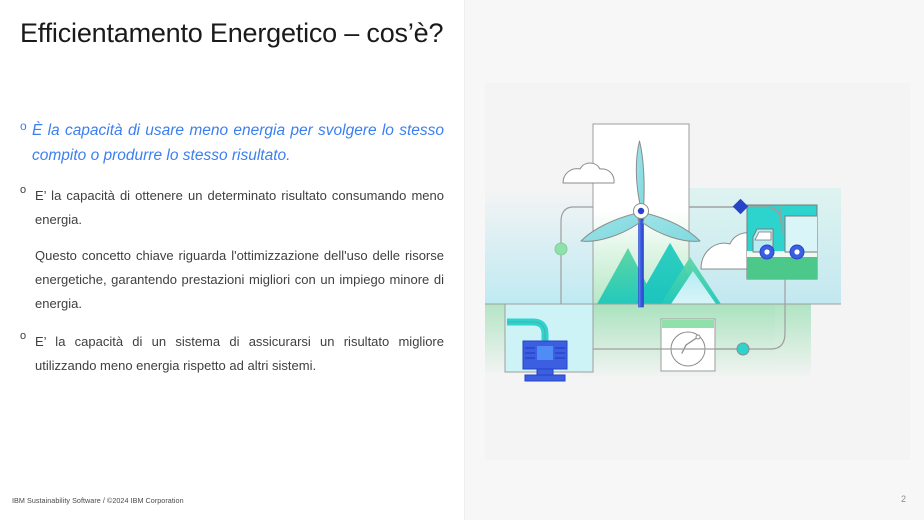 The height and width of the screenshot is (520, 924). Describe the element at coordinates (688, 345) in the screenshot. I see `gauge-card` at that location.